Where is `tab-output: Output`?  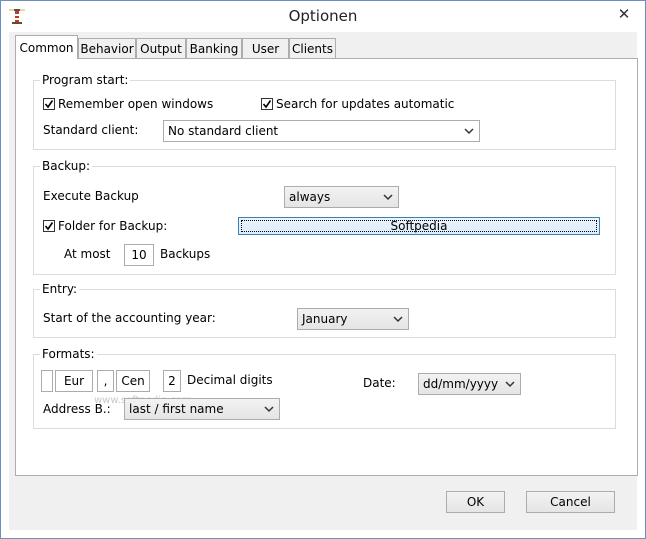 tab-output: Output is located at coordinates (161, 48).